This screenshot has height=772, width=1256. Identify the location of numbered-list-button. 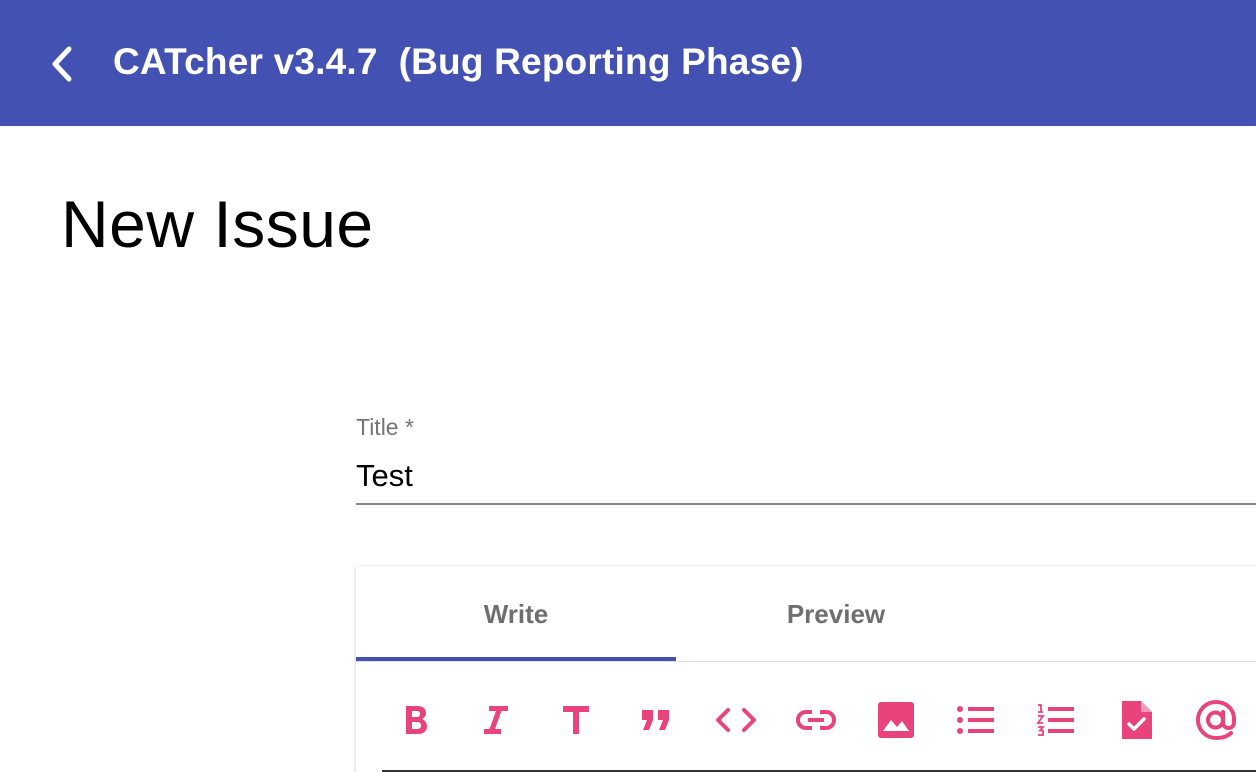
(1056, 720).